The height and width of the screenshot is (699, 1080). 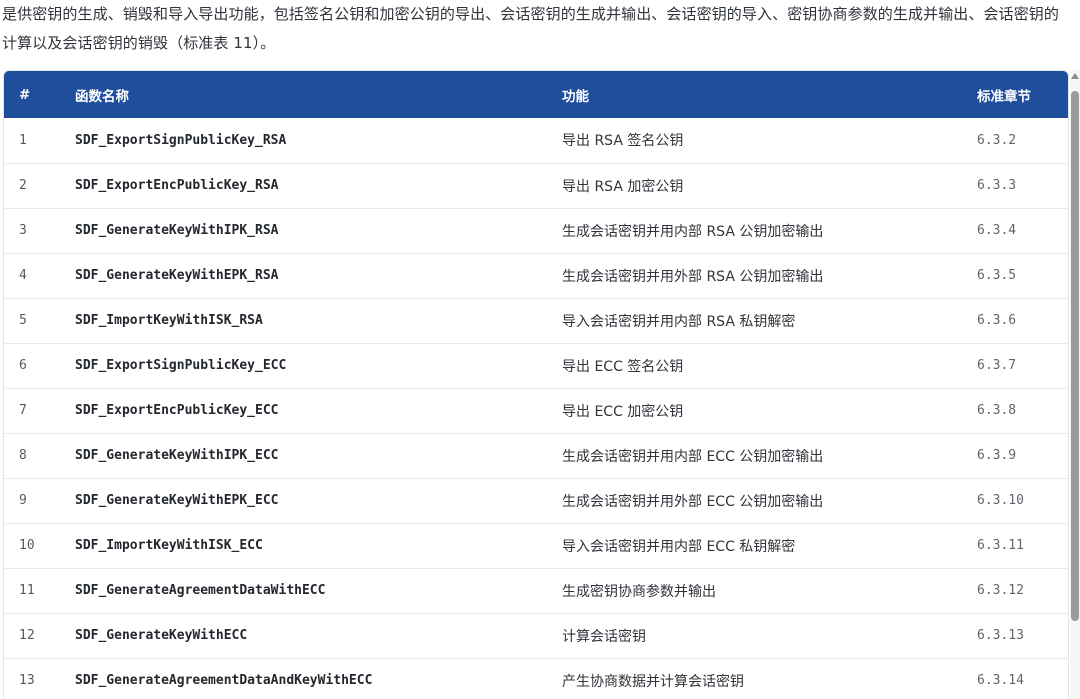 What do you see at coordinates (623, 366) in the screenshot?
I see `row-function-desc: 导出 ECC 签名公钥` at bounding box center [623, 366].